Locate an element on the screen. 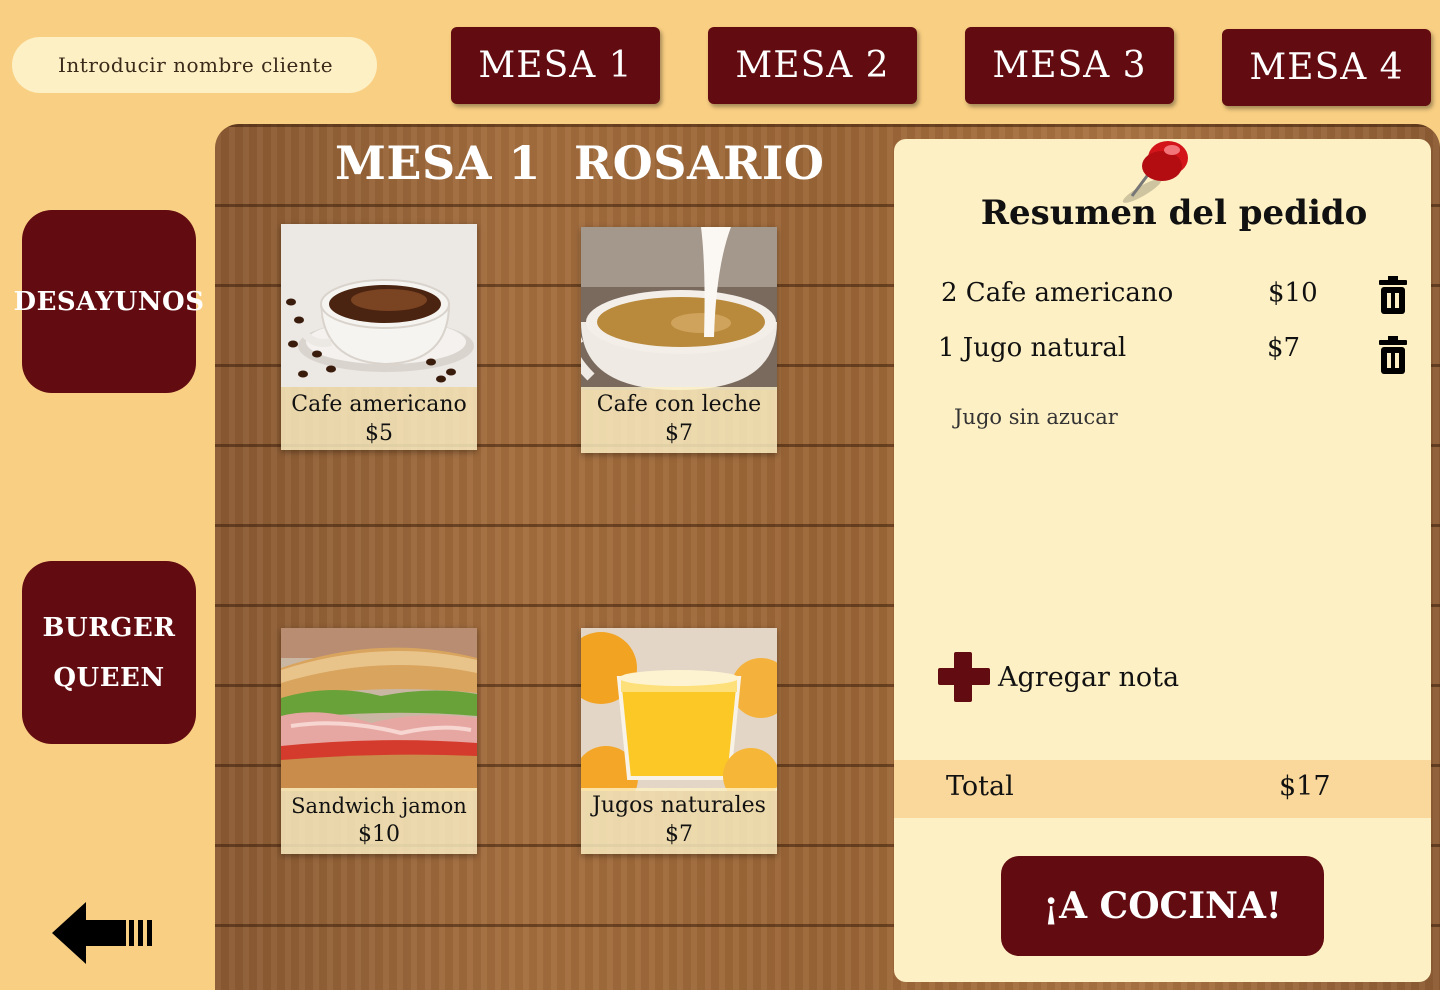  cafe-americano-image is located at coordinates (379, 305).